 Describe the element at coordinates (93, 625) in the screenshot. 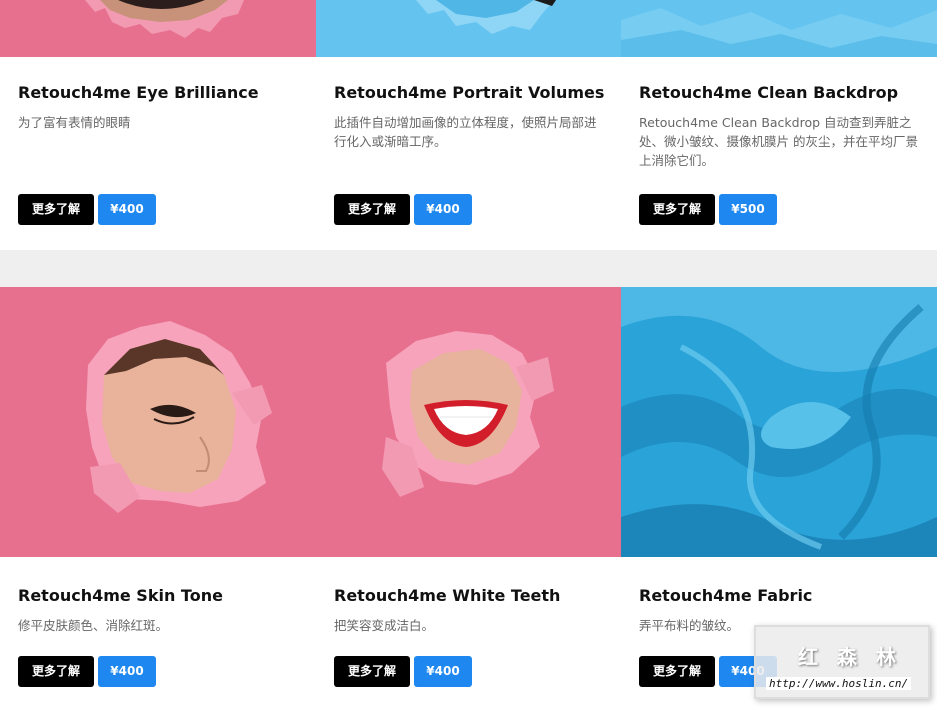

I see `product-description: 修平皮肤颜色、消除红斑。` at that location.